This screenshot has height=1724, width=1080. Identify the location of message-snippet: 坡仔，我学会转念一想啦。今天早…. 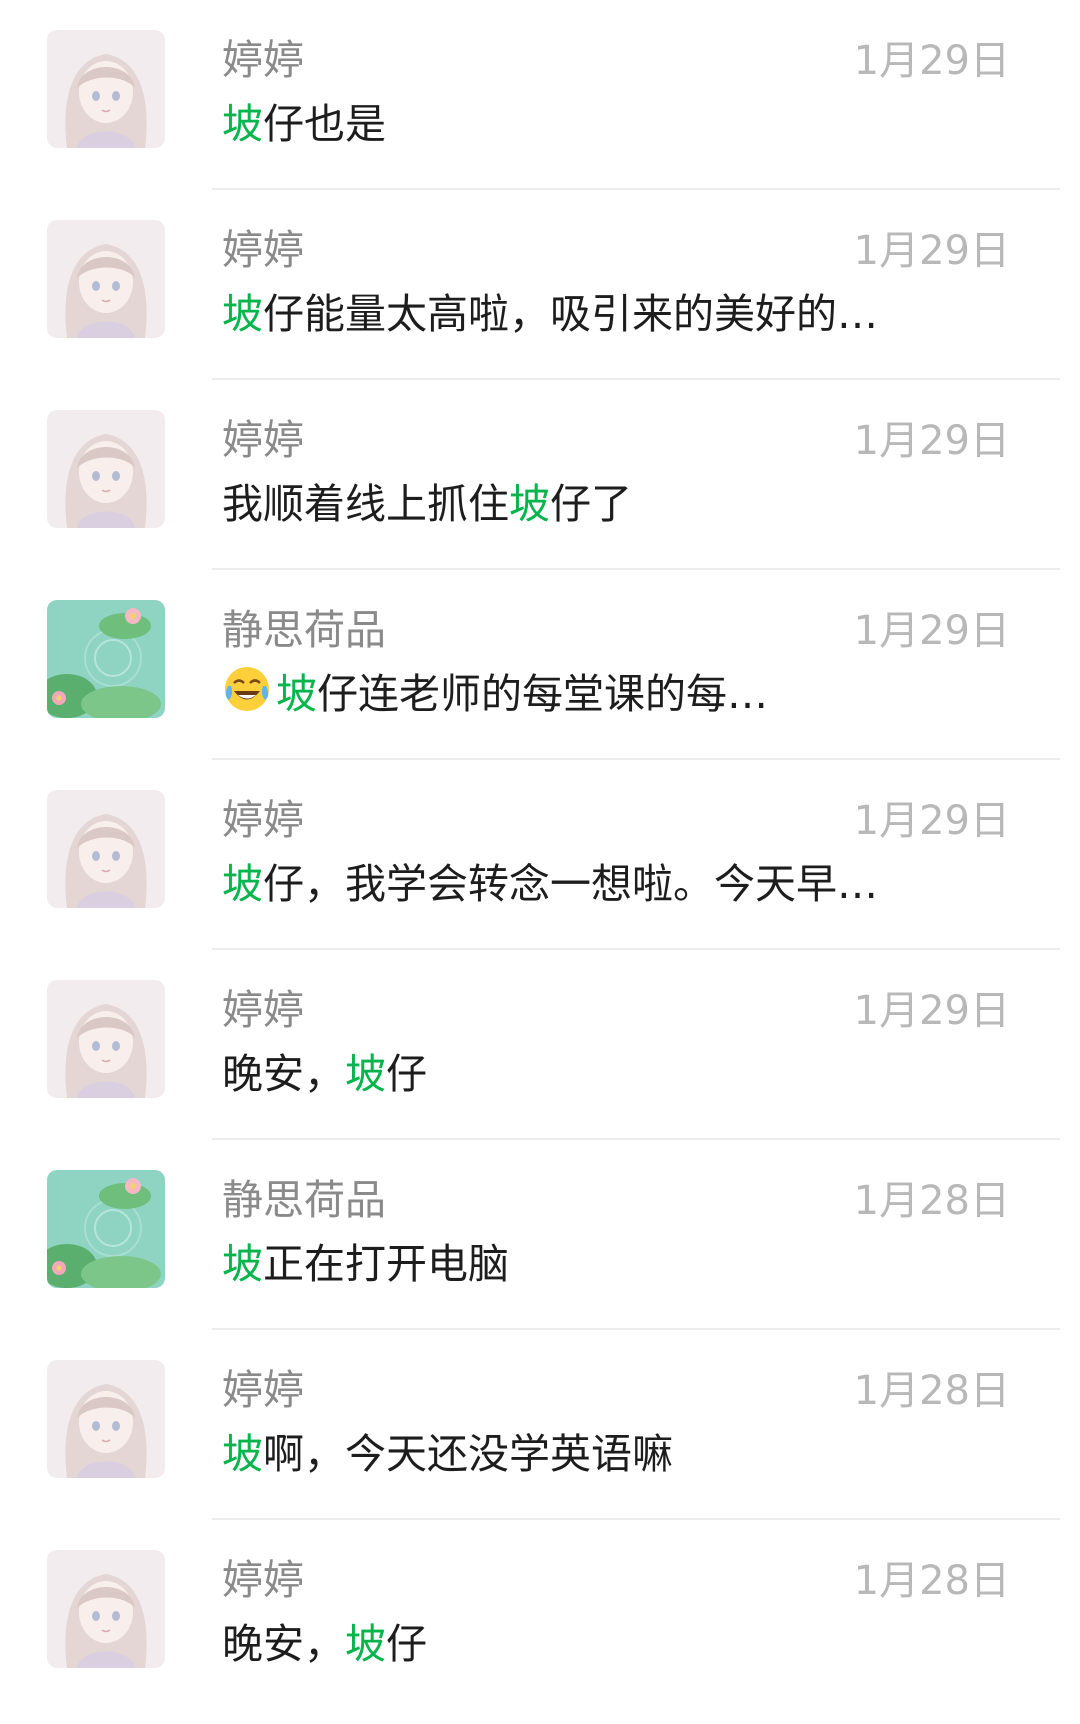
(550, 880).